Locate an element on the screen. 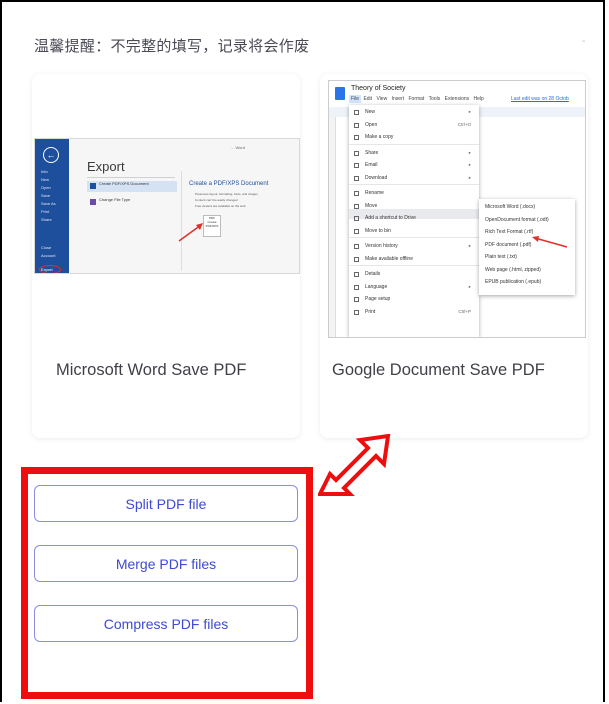  download-format-item: Rich Text Format (.rtf) is located at coordinates (509, 232).